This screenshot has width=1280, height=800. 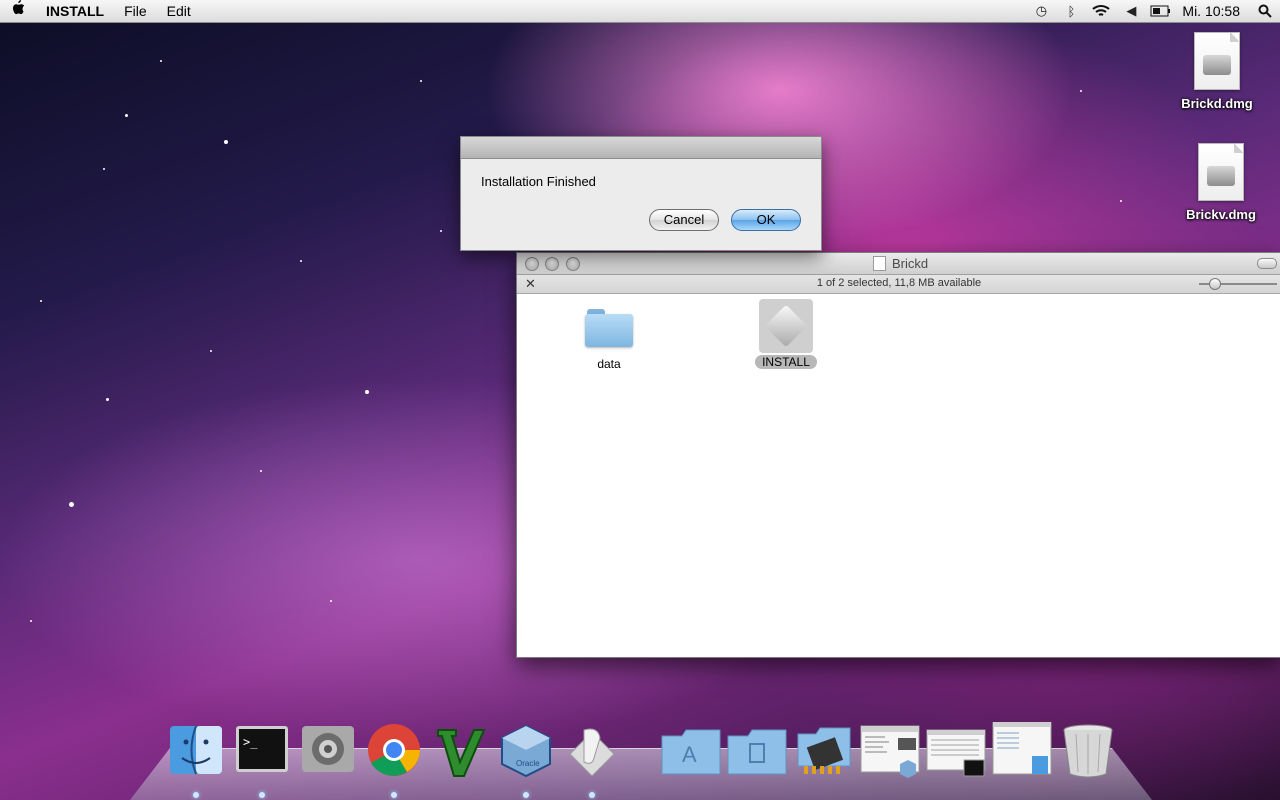 What do you see at coordinates (538, 181) in the screenshot?
I see `alert-message: Installation Finished` at bounding box center [538, 181].